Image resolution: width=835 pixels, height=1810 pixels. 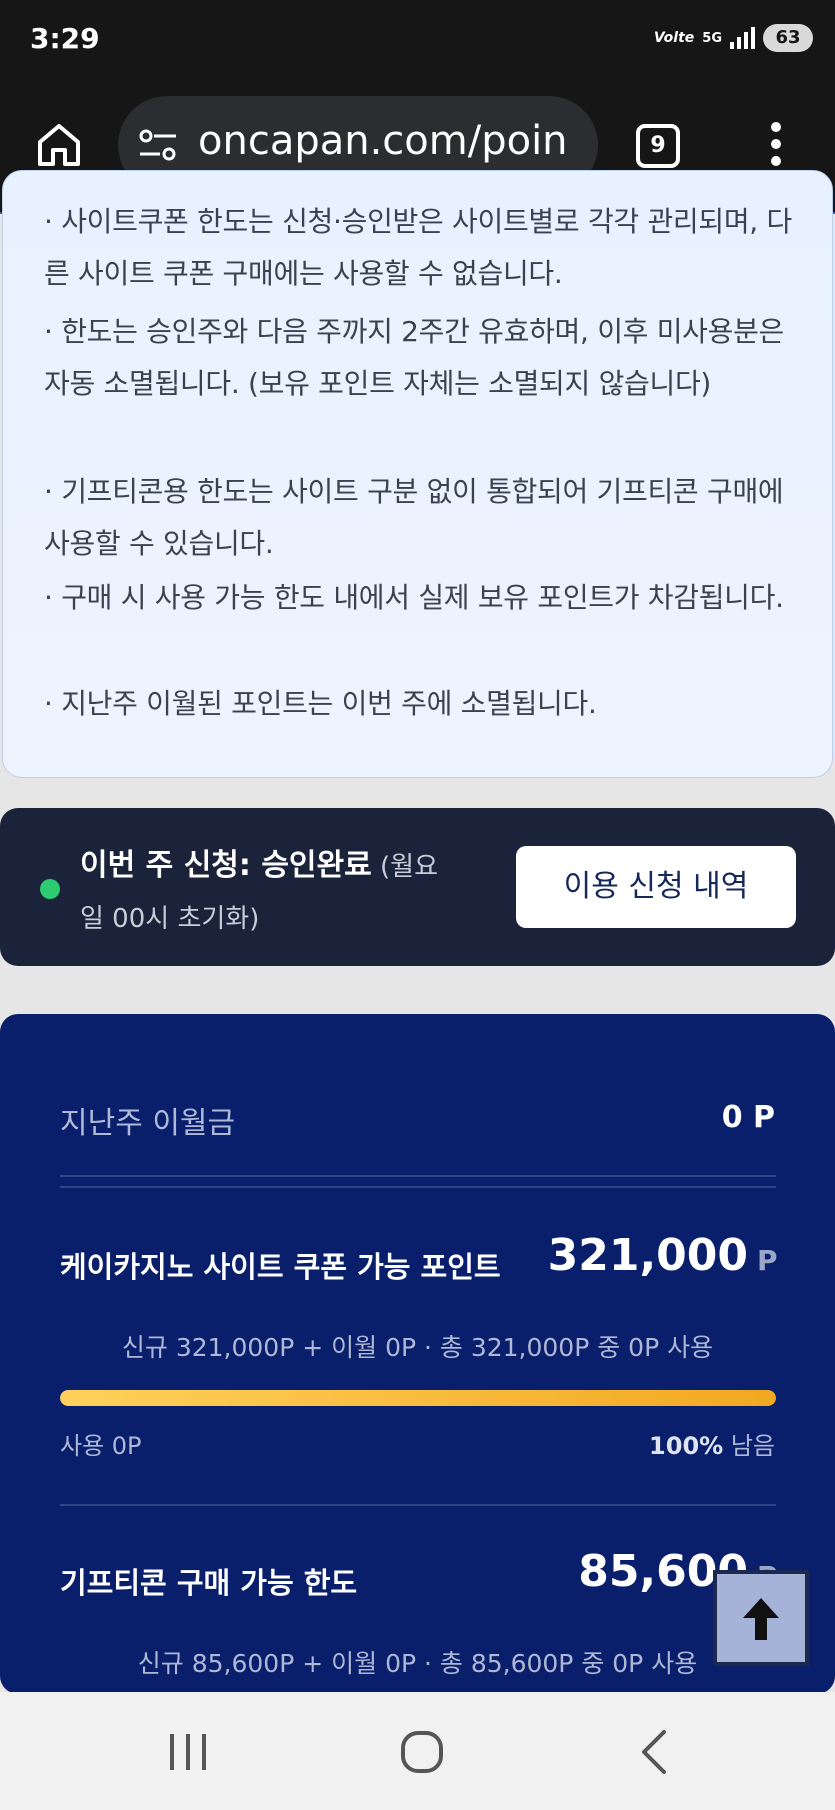 I want to click on battery-icon: 63, so click(x=788, y=38).